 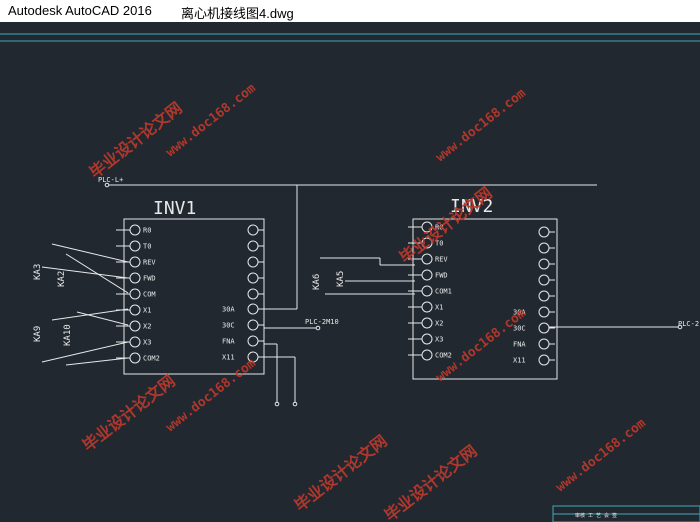 I want to click on svg-text: 30C, so click(x=228, y=326).